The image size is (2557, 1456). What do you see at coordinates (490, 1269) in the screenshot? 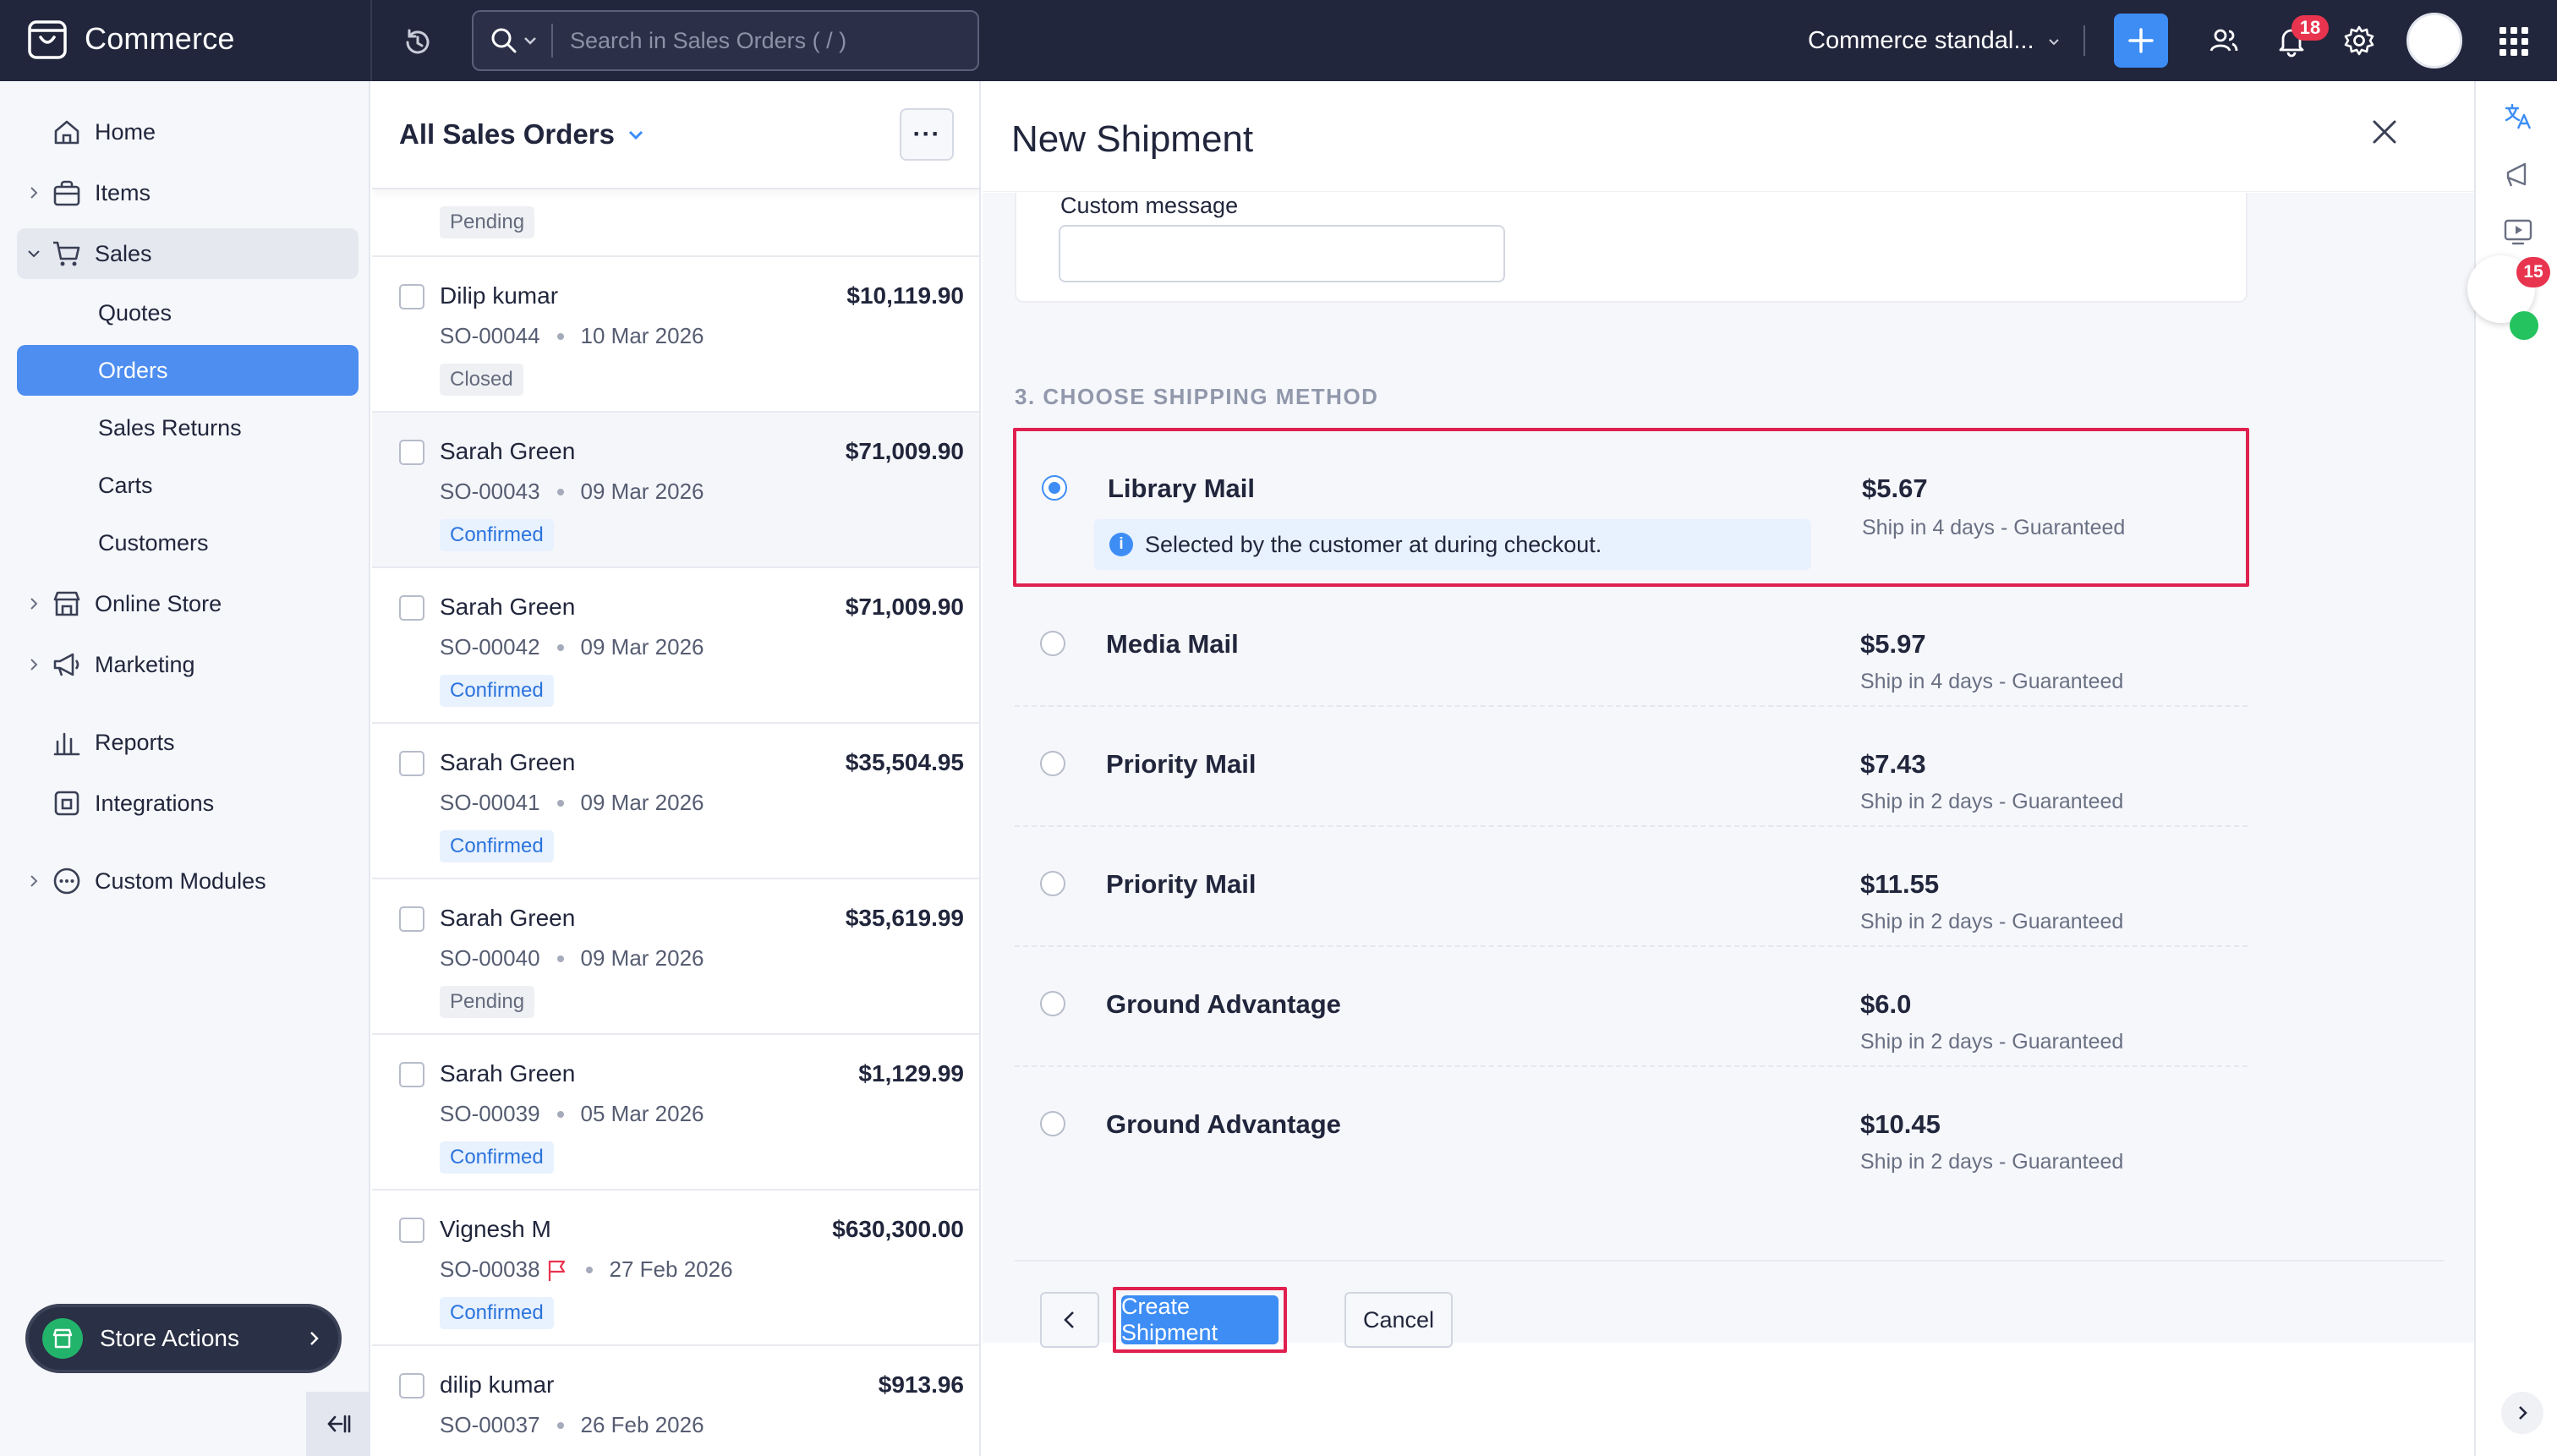
I see `order-number: SO-00038` at bounding box center [490, 1269].